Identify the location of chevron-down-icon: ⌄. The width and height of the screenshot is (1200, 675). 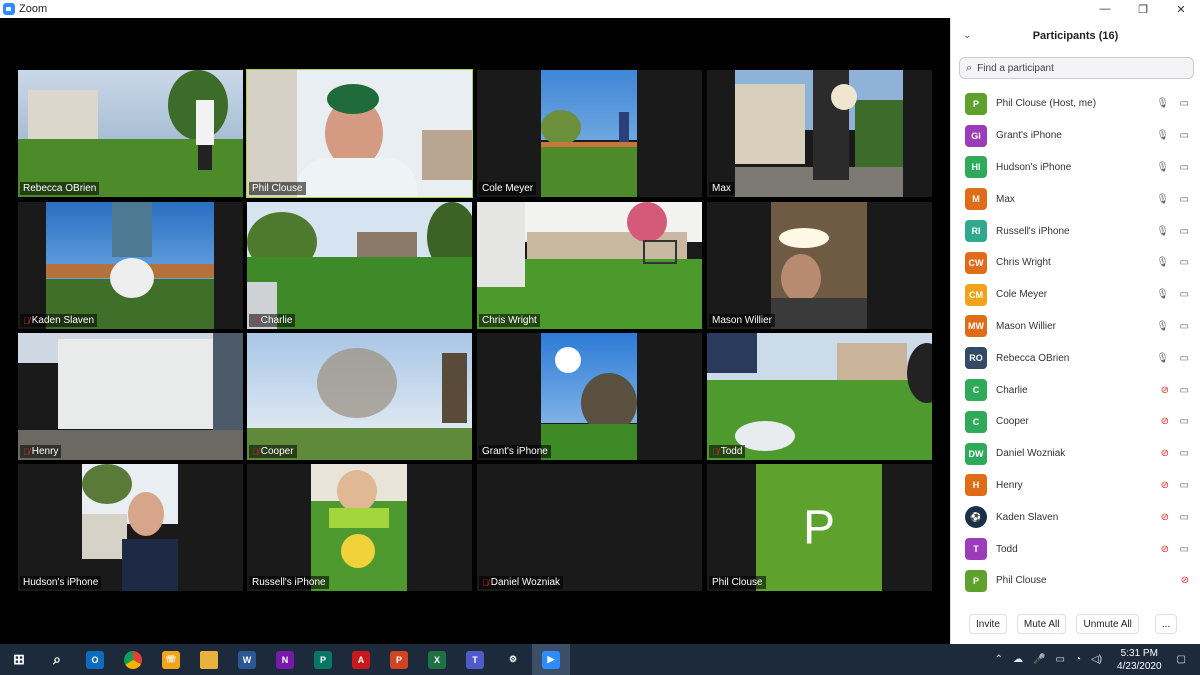
(967, 35).